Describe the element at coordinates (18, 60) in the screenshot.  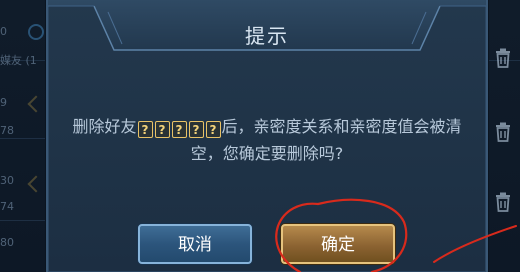
I see `background-text: 媒友 (1` at that location.